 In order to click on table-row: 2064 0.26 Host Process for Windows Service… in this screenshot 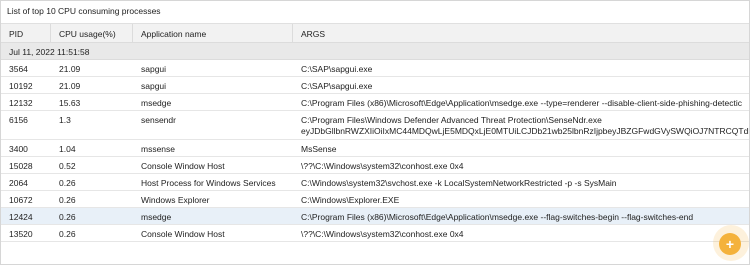, I will do `click(375, 182)`.